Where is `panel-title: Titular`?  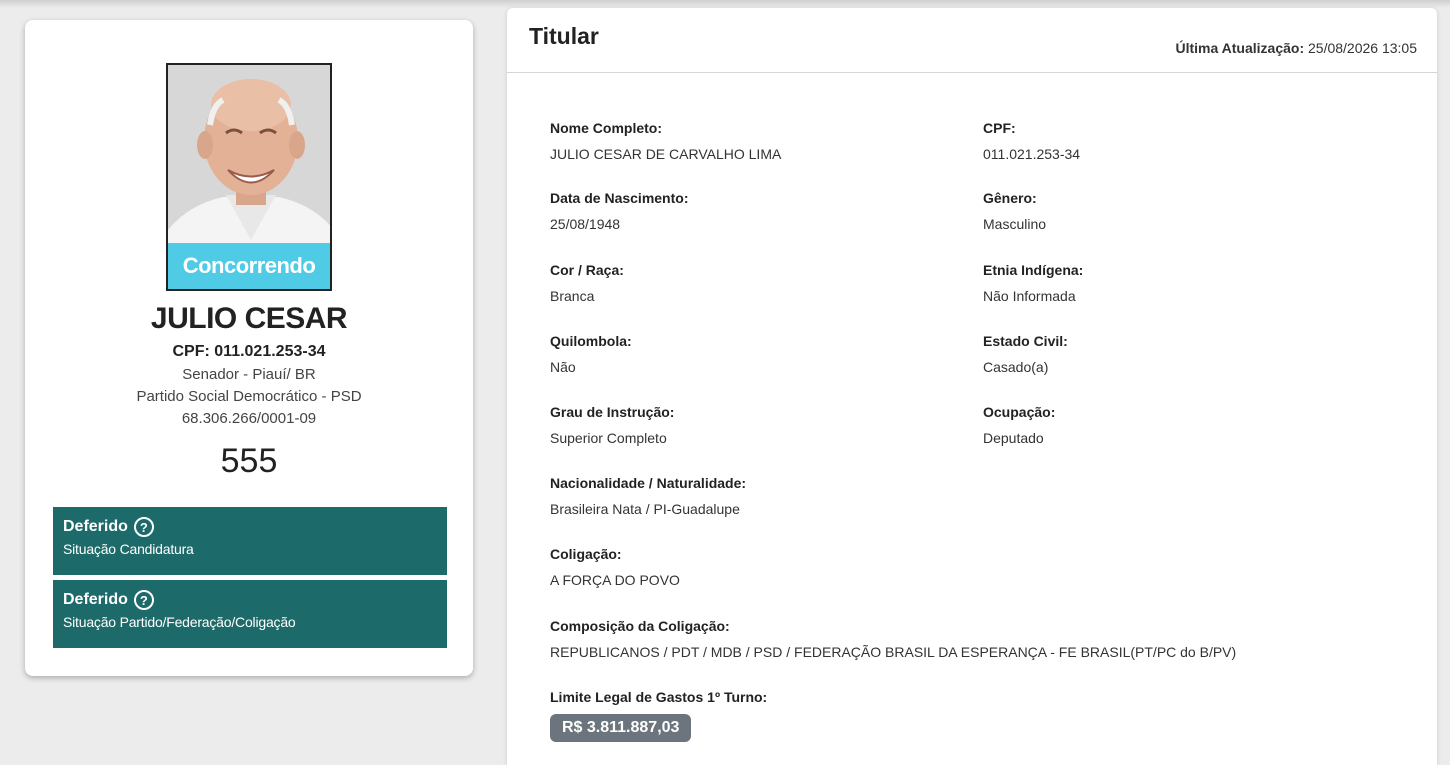
panel-title: Titular is located at coordinates (564, 36).